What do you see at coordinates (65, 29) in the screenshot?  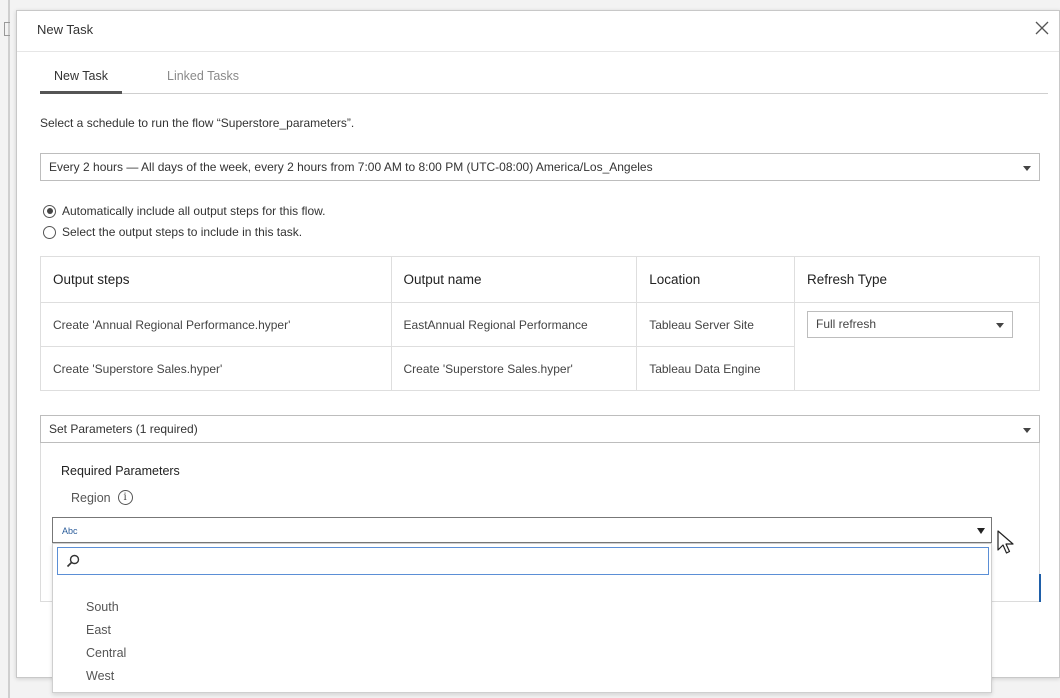 I see `dialog-title: New Task` at bounding box center [65, 29].